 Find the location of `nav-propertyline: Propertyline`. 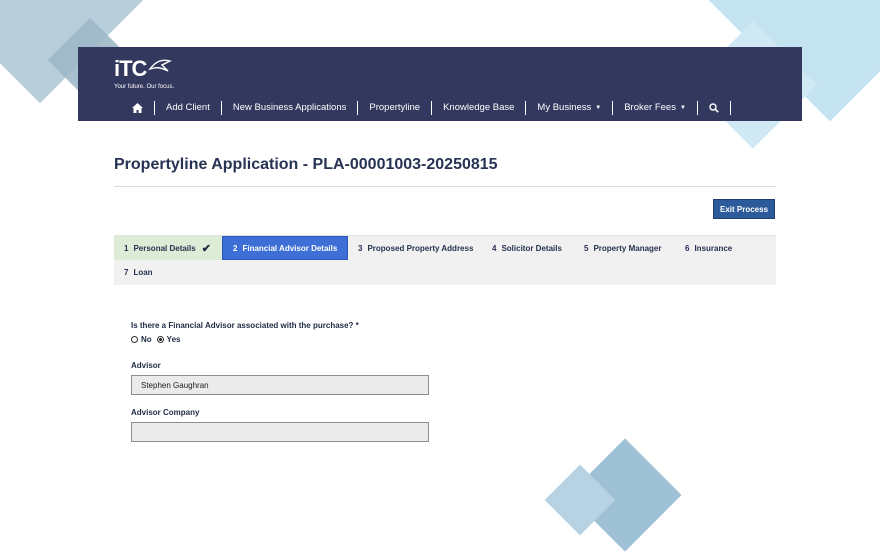

nav-propertyline: Propertyline is located at coordinates (395, 108).